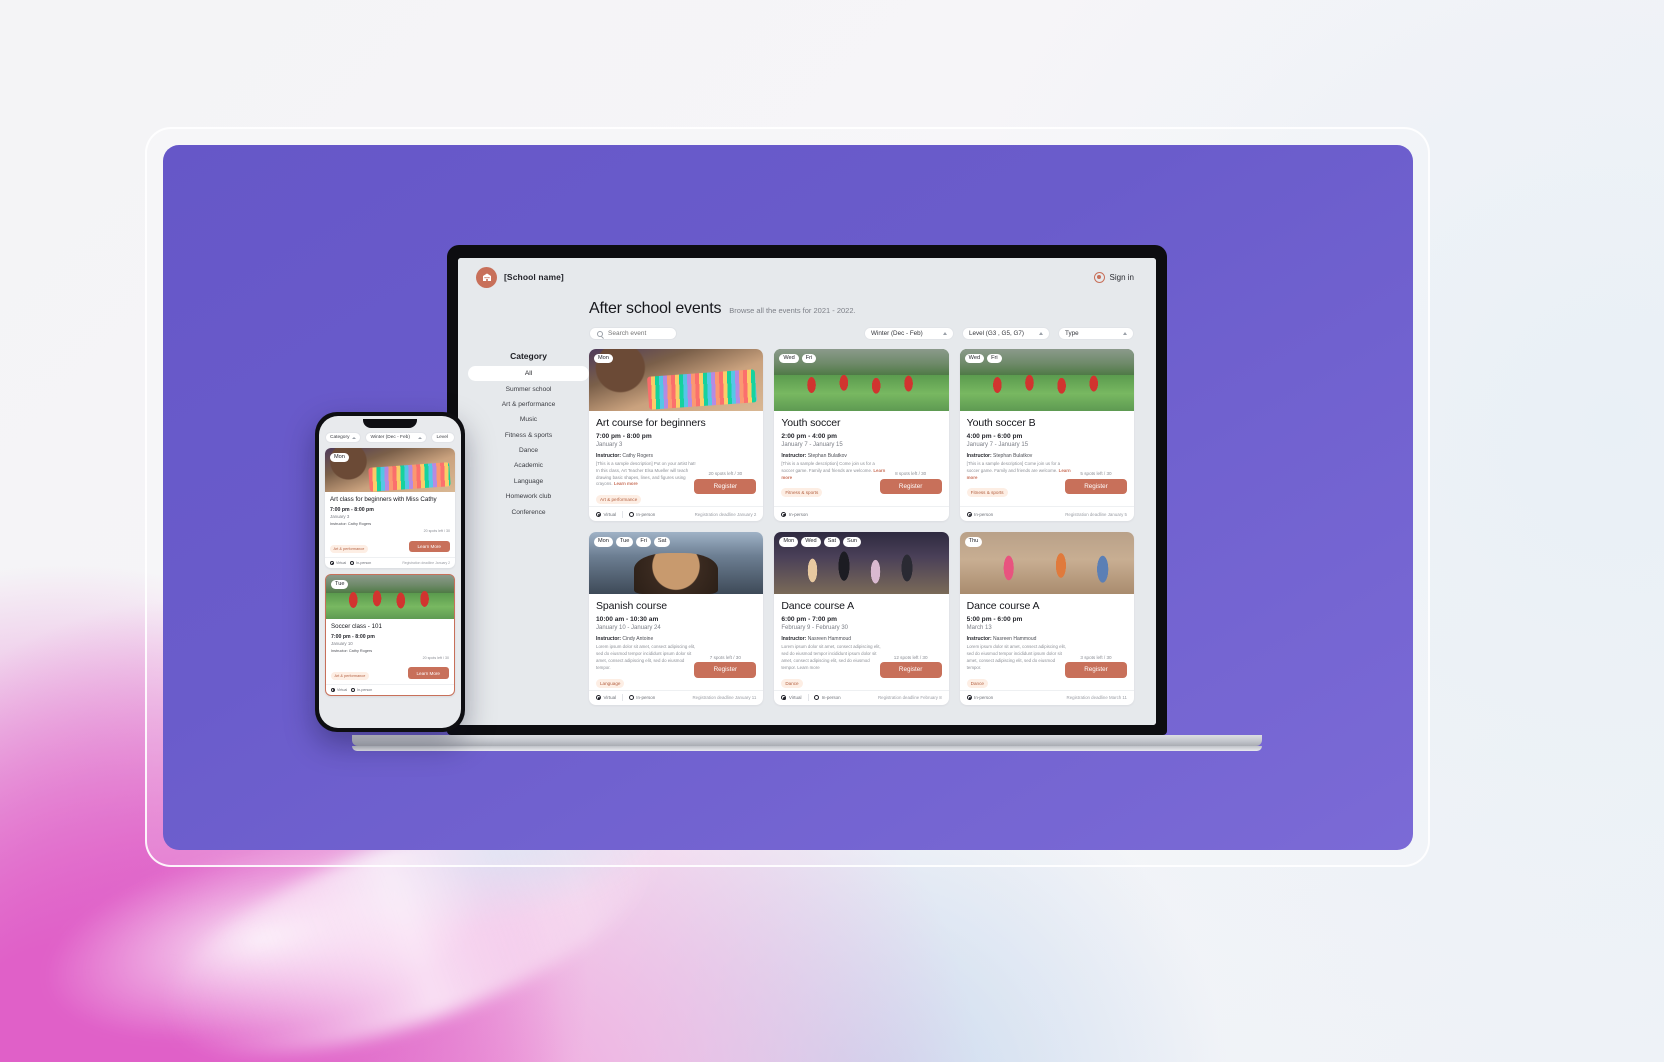 Image resolution: width=1664 pixels, height=1062 pixels. I want to click on sidebar-item-fitness-sports: Fitness & sports, so click(528, 435).